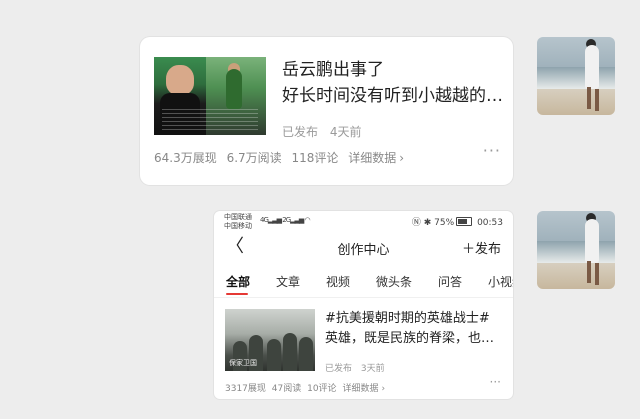 This screenshot has height=419, width=640. I want to click on thumb-kid, so click(234, 89).